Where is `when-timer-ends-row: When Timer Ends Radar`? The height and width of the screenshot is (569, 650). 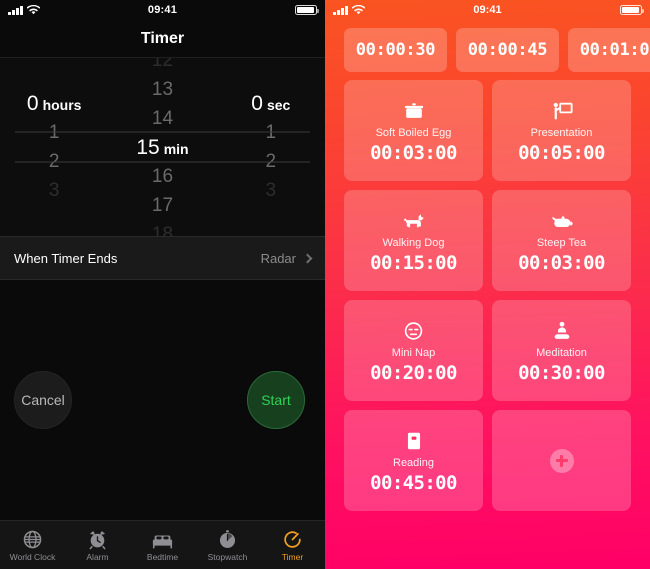 when-timer-ends-row: When Timer Ends Radar is located at coordinates (162, 258).